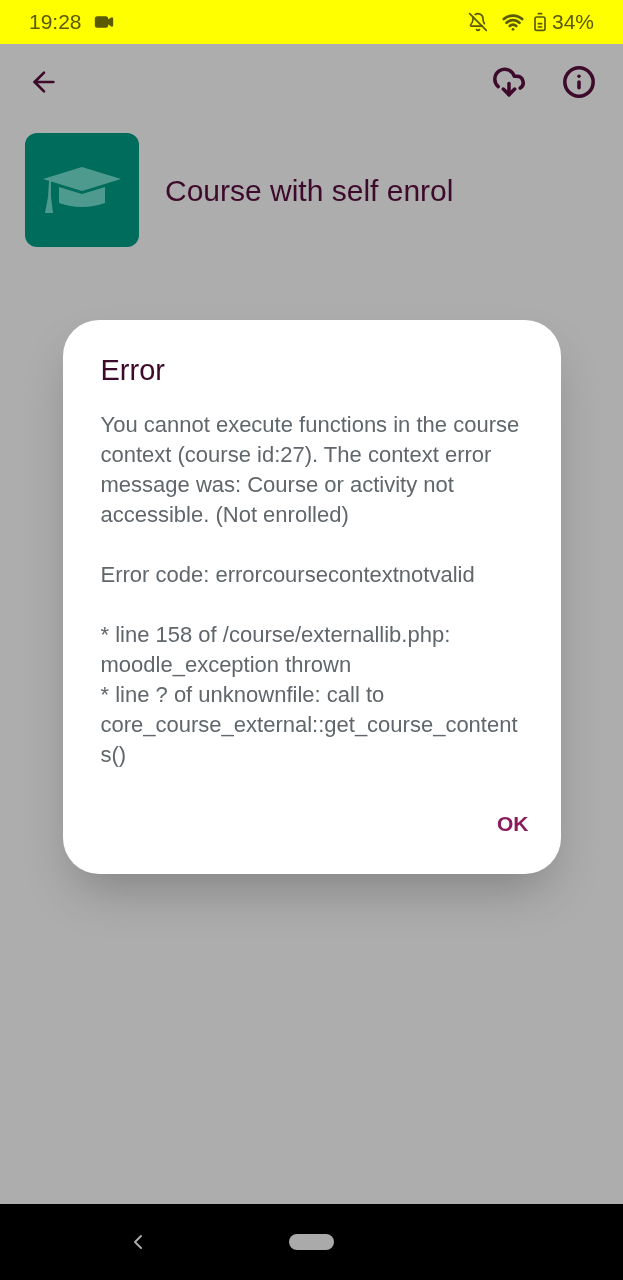  Describe the element at coordinates (572, 22) in the screenshot. I see `battery-percentage: 34%` at that location.